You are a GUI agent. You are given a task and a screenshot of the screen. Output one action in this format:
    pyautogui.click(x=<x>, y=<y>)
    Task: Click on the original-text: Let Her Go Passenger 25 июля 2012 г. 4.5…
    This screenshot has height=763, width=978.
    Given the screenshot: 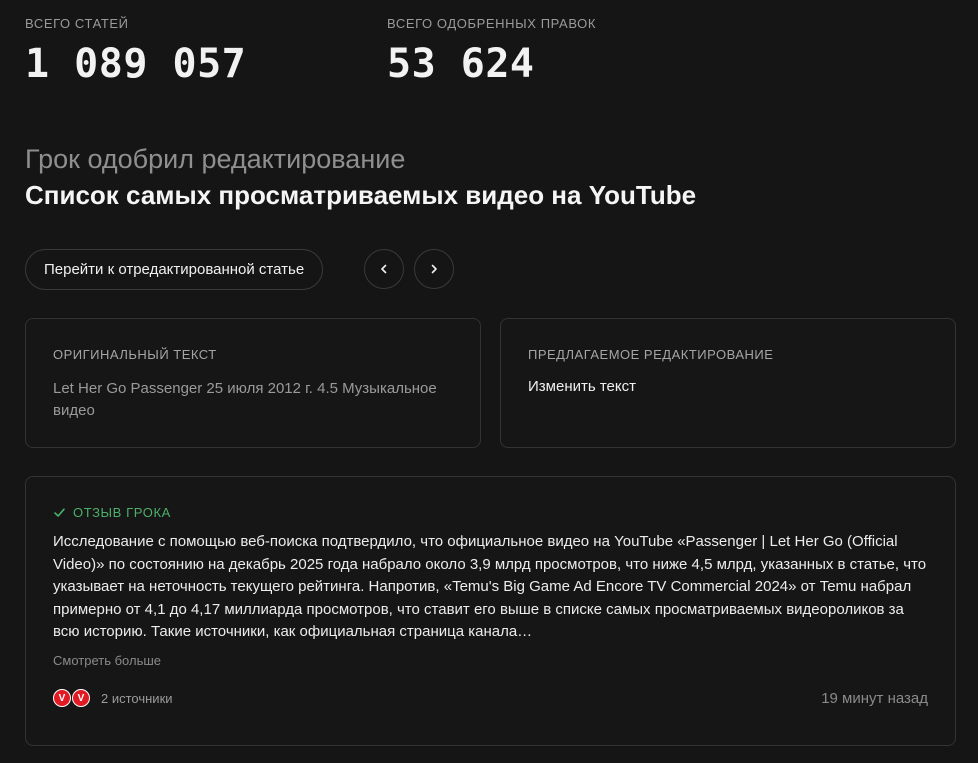 What is the action you would take?
    pyautogui.click(x=245, y=399)
    